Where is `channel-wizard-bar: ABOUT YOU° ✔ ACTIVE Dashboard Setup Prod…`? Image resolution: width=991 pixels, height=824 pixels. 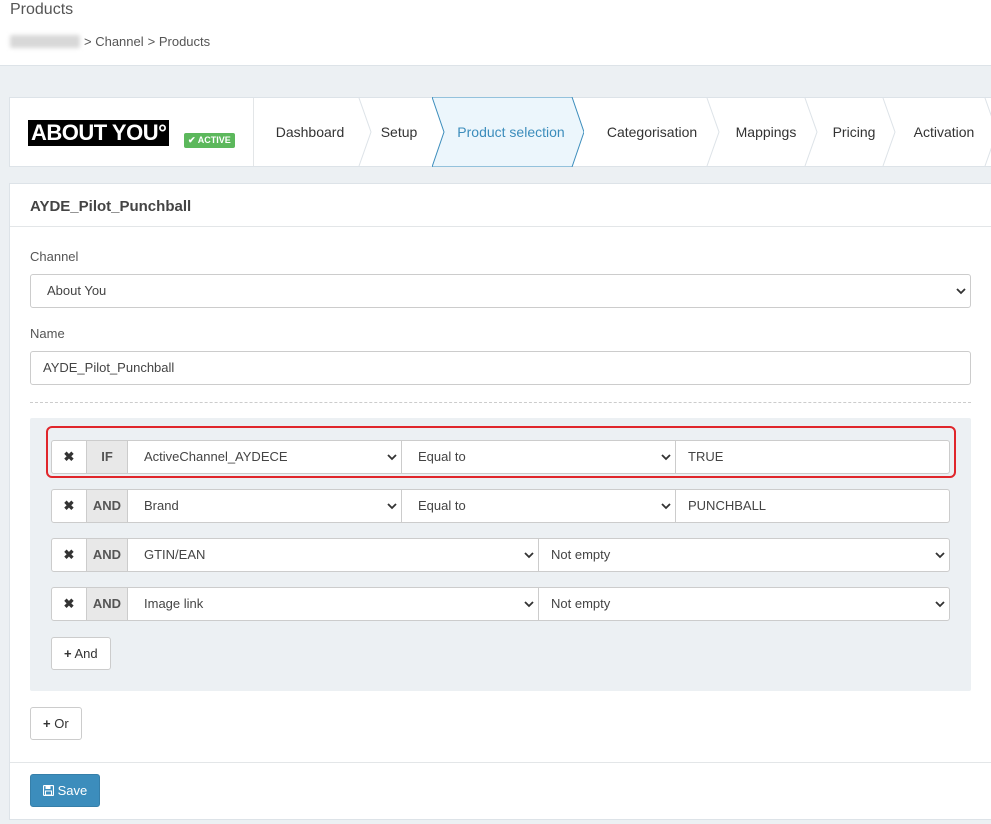
channel-wizard-bar: ABOUT YOU° ✔ ACTIVE Dashboard Setup Prod… is located at coordinates (500, 132).